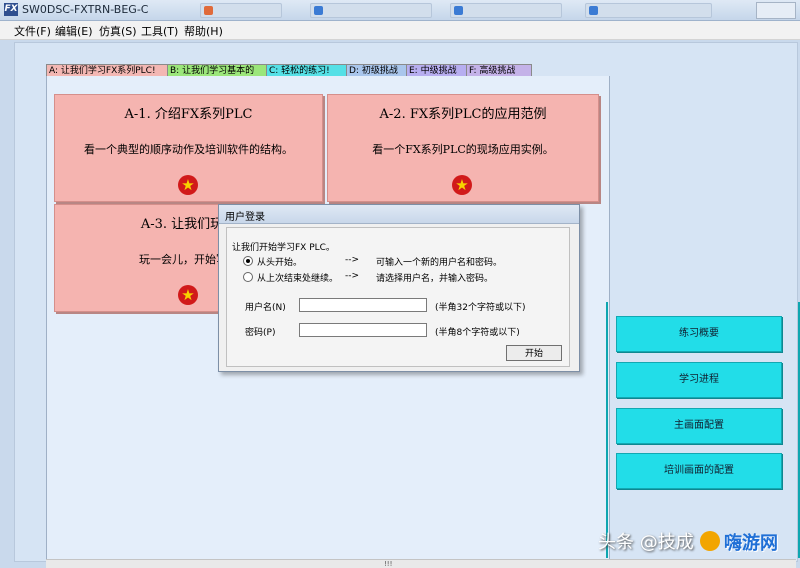  What do you see at coordinates (480, 308) in the screenshot?
I see `username-hint: (半角32个字符或以下)` at bounding box center [480, 308].